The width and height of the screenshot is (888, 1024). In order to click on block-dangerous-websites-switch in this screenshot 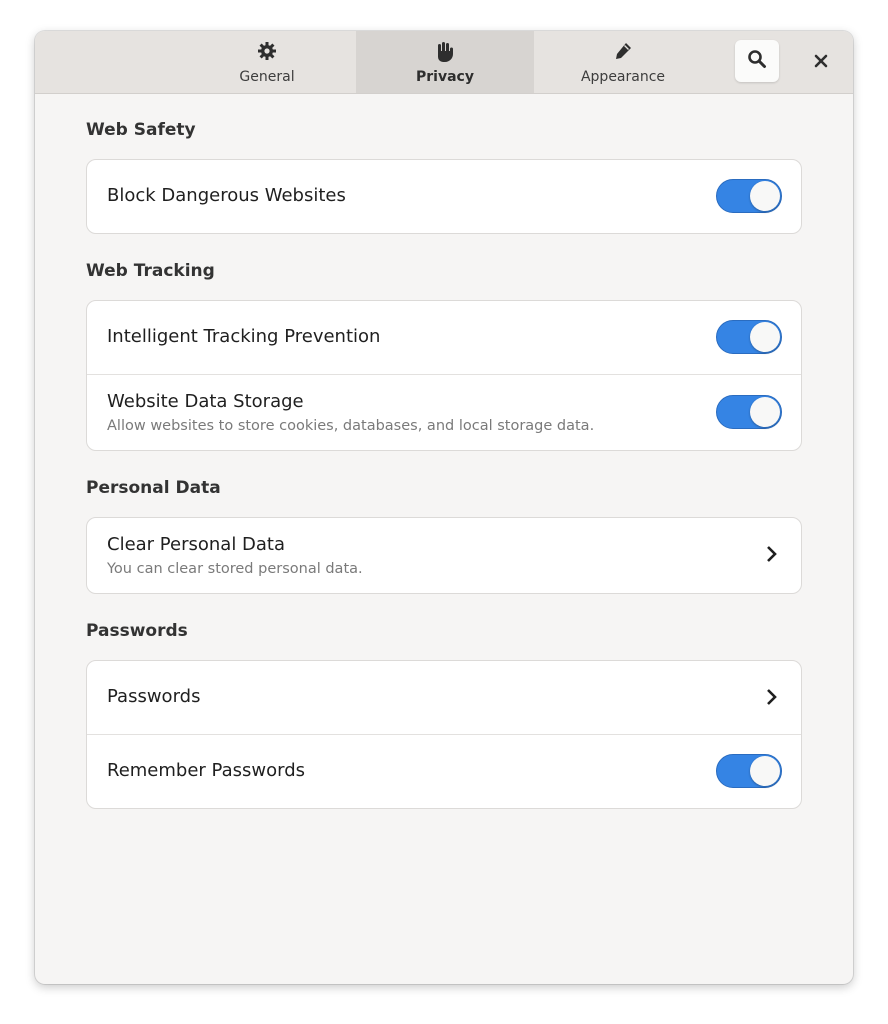, I will do `click(749, 196)`.